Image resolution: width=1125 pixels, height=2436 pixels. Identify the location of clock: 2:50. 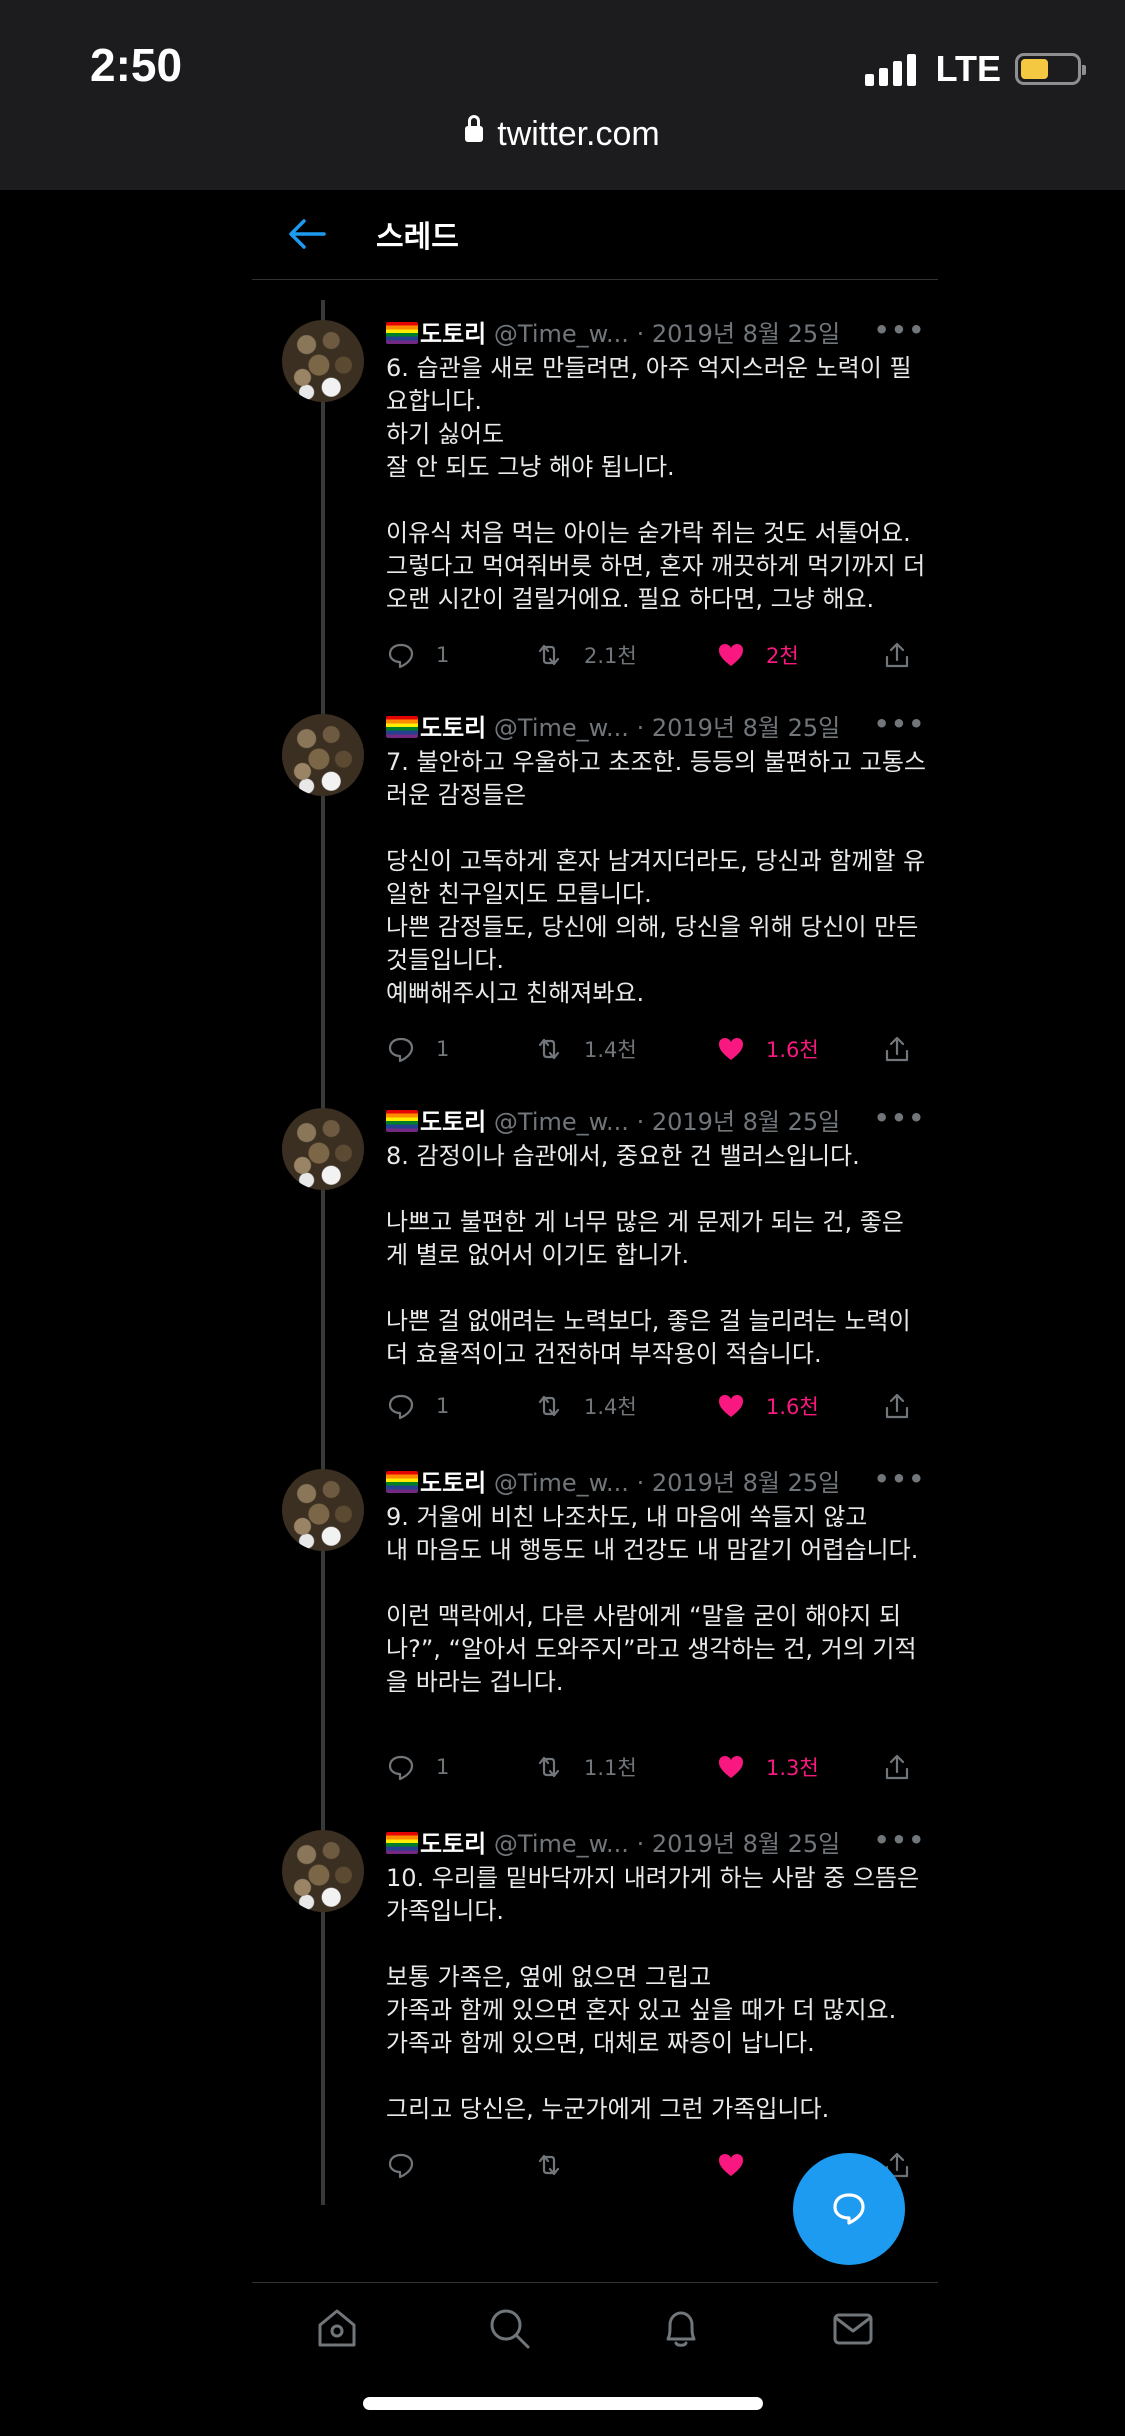
(136, 65).